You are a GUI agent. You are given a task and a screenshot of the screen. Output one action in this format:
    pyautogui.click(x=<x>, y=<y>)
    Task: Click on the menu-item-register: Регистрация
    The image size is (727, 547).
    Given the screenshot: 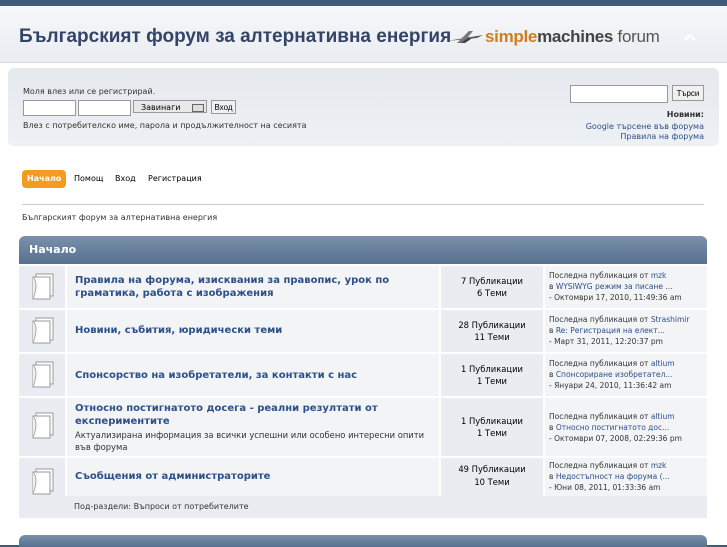 What is the action you would take?
    pyautogui.click(x=175, y=179)
    